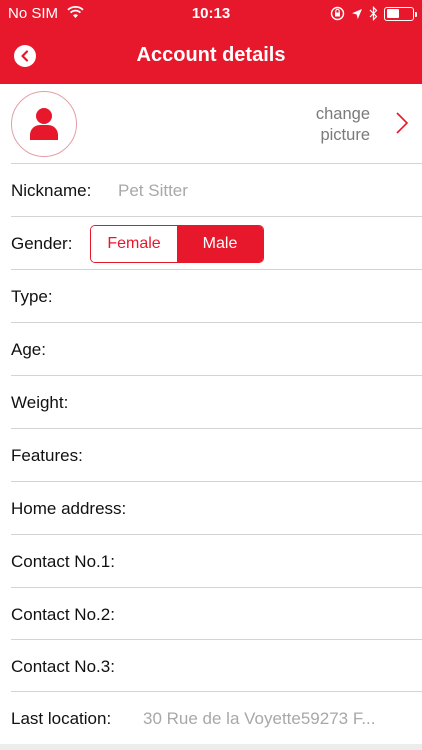 This screenshot has width=422, height=750. What do you see at coordinates (47, 455) in the screenshot?
I see `features-label: Features:` at bounding box center [47, 455].